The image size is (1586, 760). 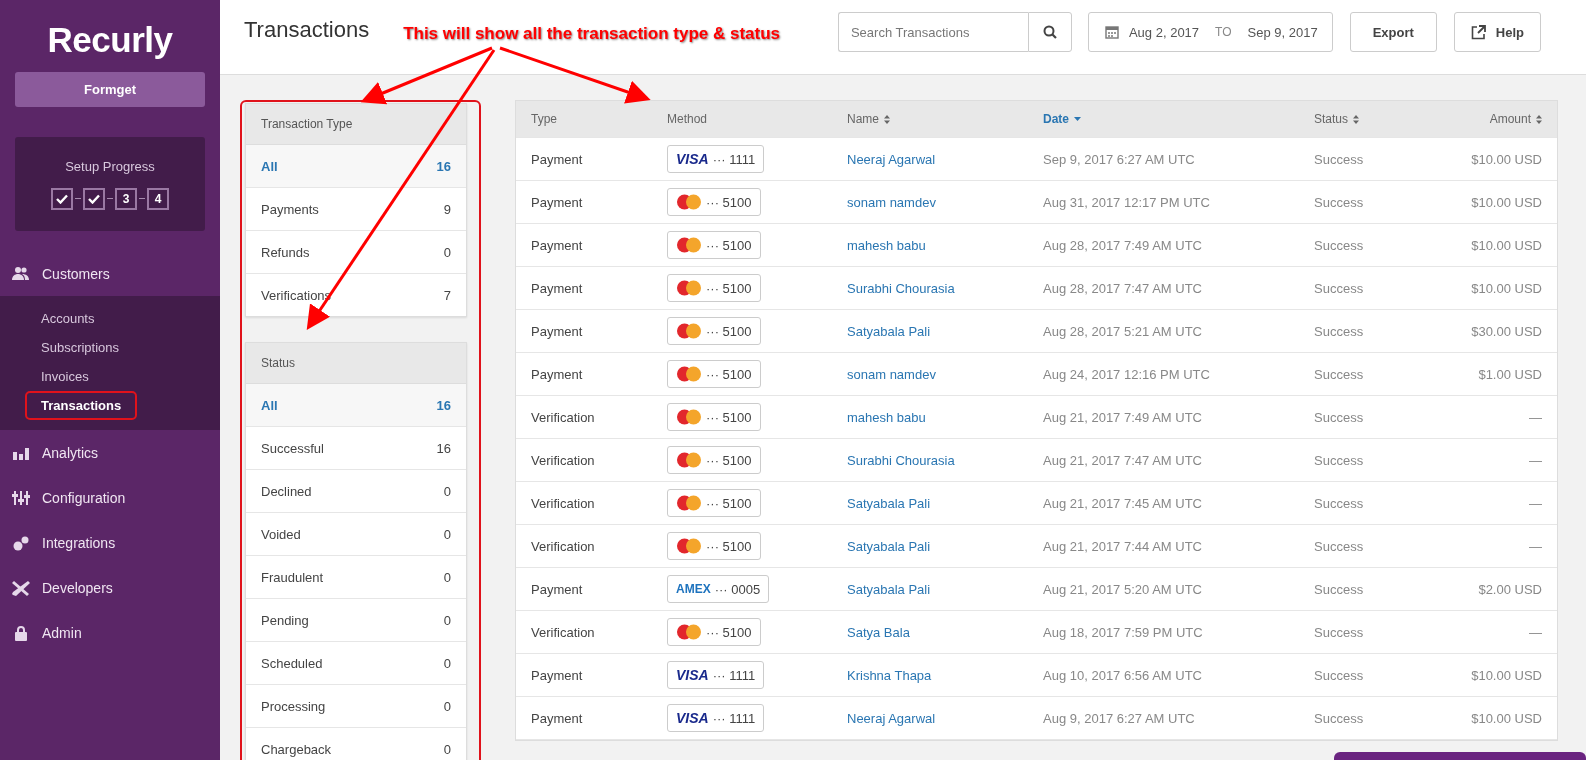 What do you see at coordinates (356, 620) in the screenshot?
I see `filter-item: Pending 0` at bounding box center [356, 620].